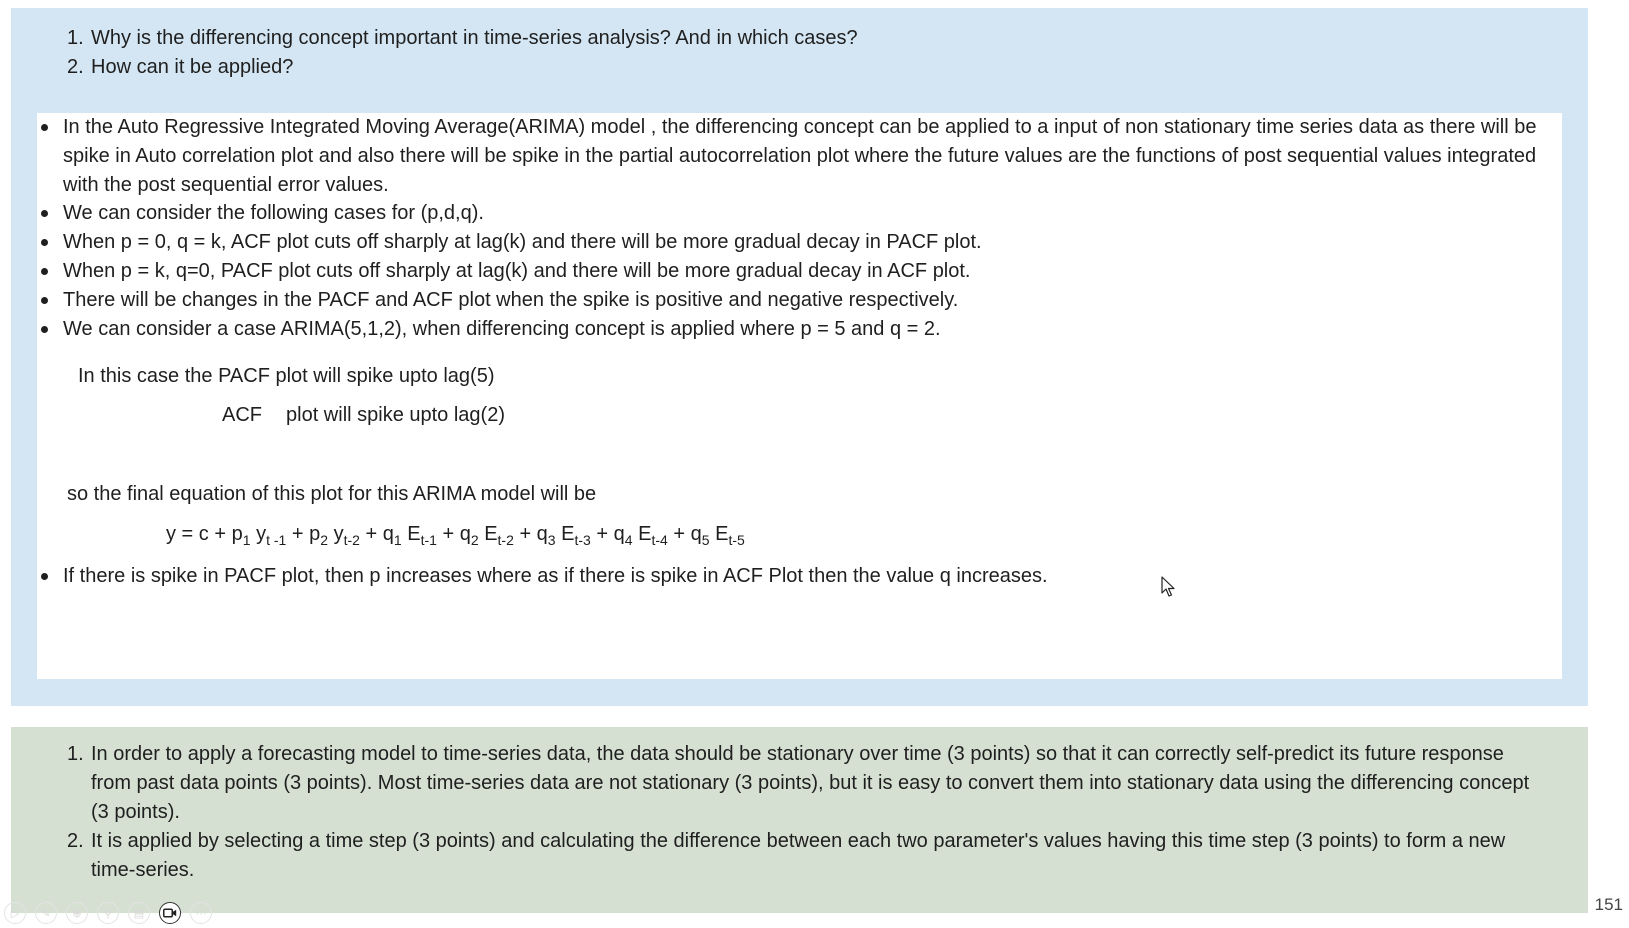 This screenshot has width=1629, height=928. What do you see at coordinates (395, 415) in the screenshot?
I see `case-acf-text: plot will spike upto lag(2)` at bounding box center [395, 415].